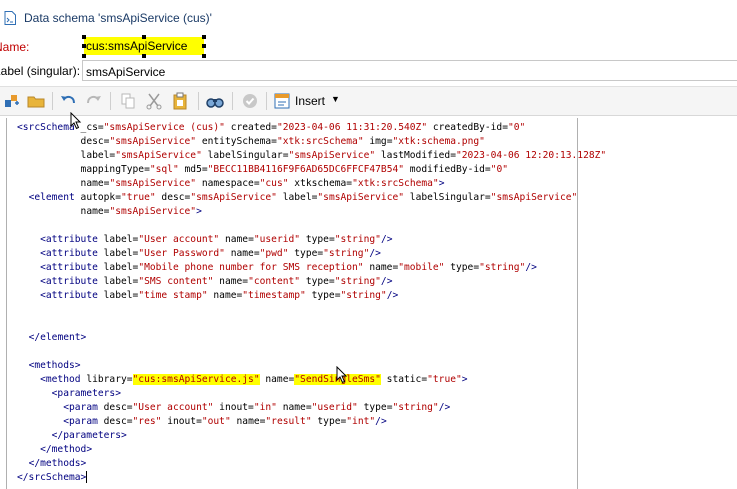  What do you see at coordinates (499, 169) in the screenshot?
I see `code-token: "0"` at bounding box center [499, 169].